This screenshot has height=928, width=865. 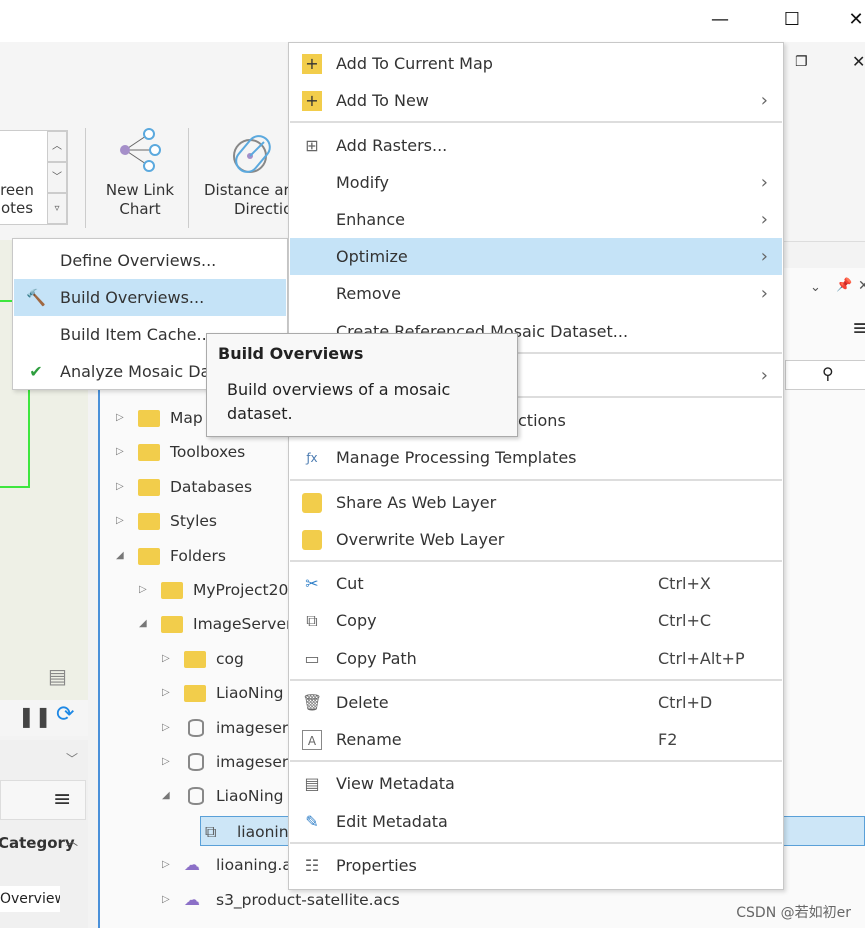 I want to click on overview-cell: Overview, so click(x=30, y=899).